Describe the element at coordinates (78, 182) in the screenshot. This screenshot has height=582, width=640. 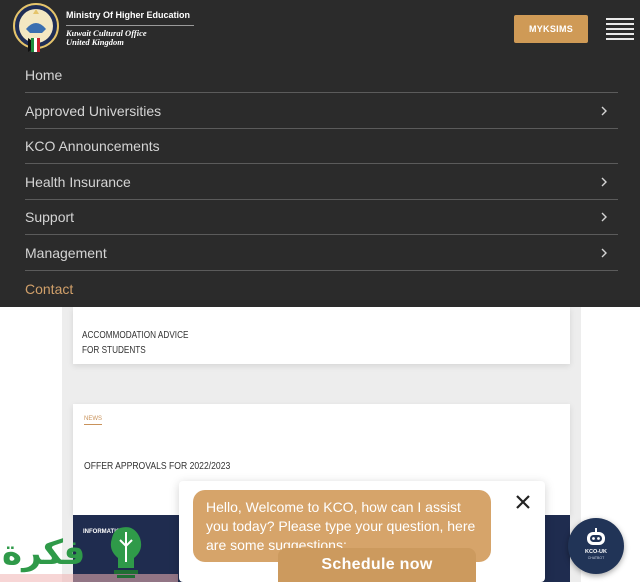
I see `nav-item-label: Health Insurance` at that location.